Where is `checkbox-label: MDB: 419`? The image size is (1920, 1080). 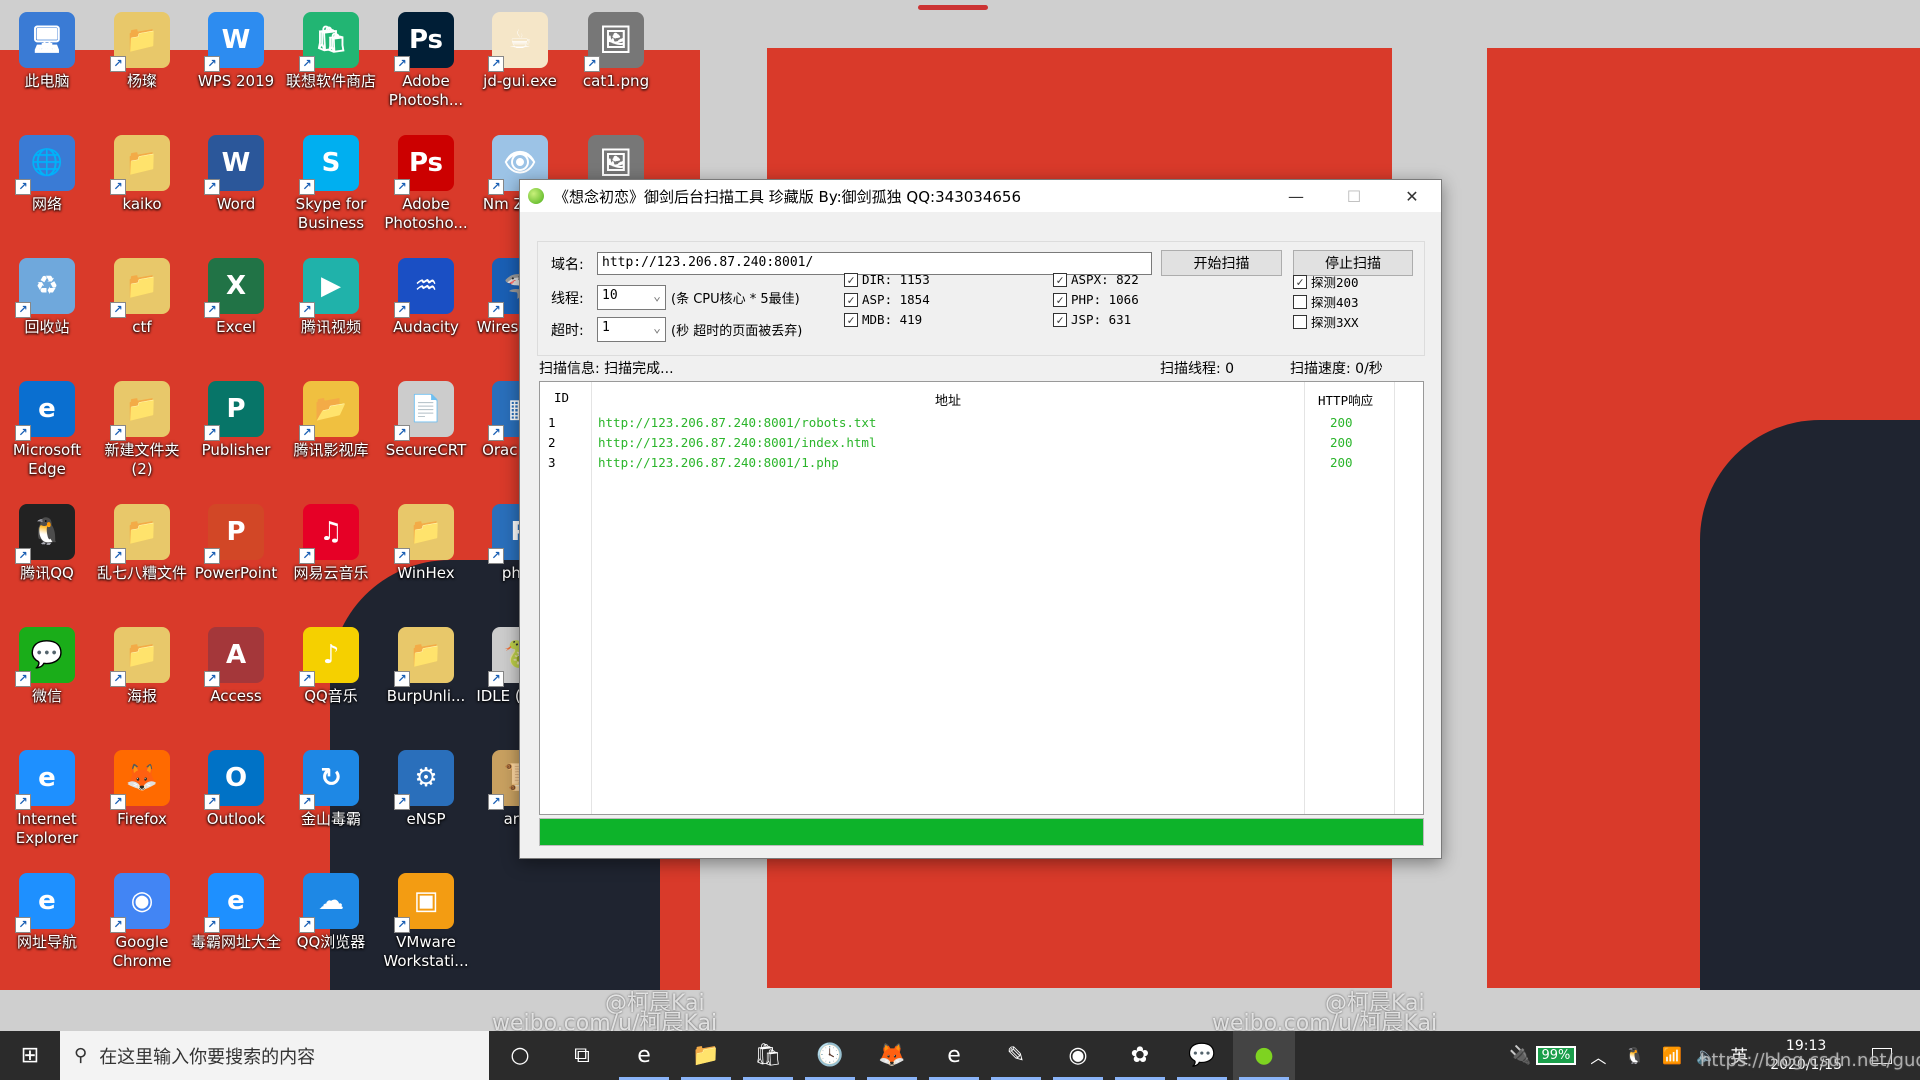
checkbox-label: MDB: 419 is located at coordinates (892, 319).